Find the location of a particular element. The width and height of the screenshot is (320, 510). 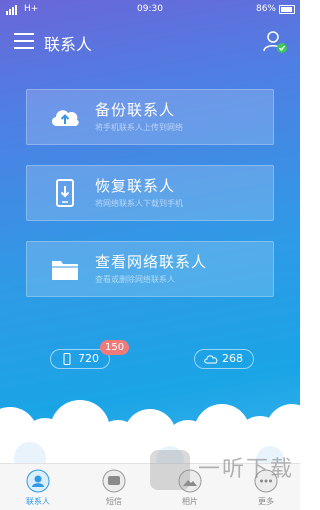

watermark: 一听下载 is located at coordinates (225, 470).